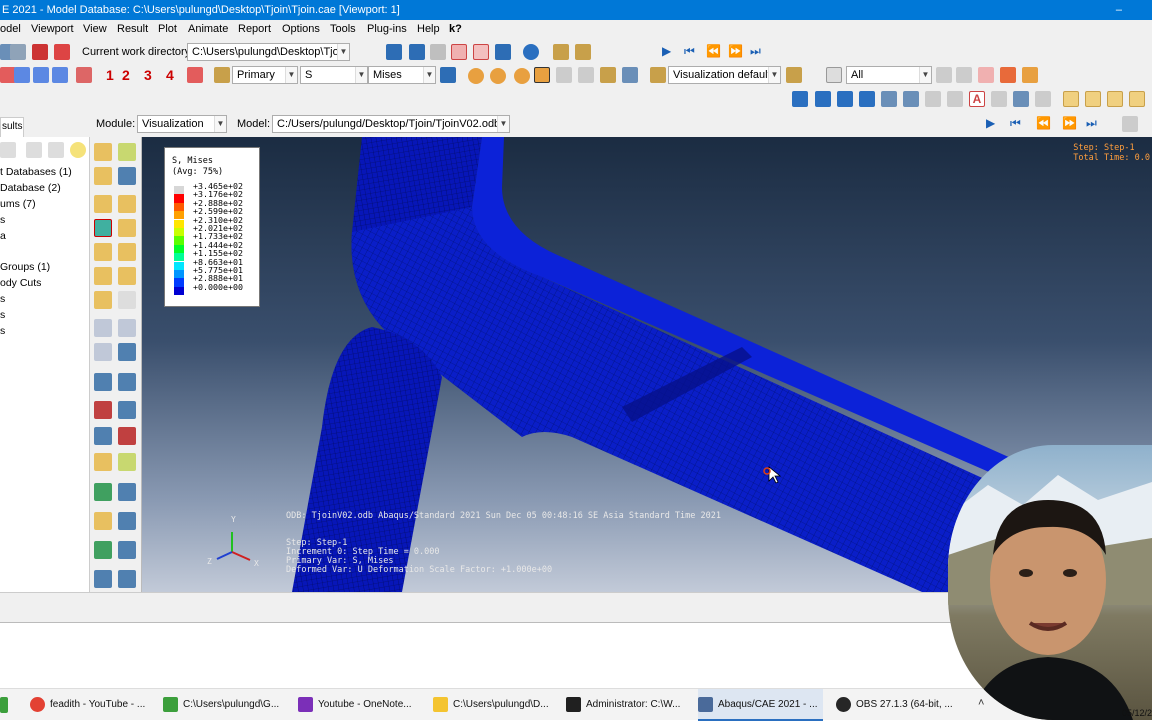 The image size is (1152, 721). What do you see at coordinates (110, 75) in the screenshot?
I see `step-number-1: 1` at bounding box center [110, 75].